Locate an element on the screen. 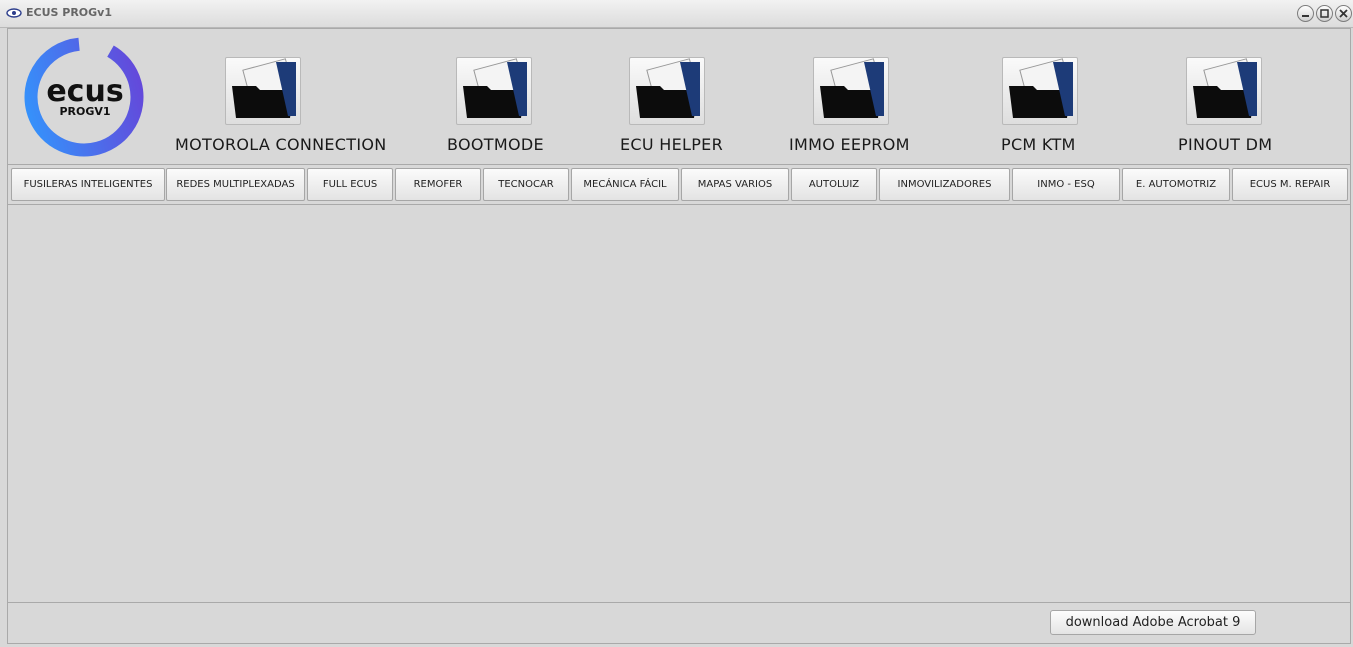 The width and height of the screenshot is (1353, 647). tab-tecnocar: TECNOCAR is located at coordinates (526, 184).